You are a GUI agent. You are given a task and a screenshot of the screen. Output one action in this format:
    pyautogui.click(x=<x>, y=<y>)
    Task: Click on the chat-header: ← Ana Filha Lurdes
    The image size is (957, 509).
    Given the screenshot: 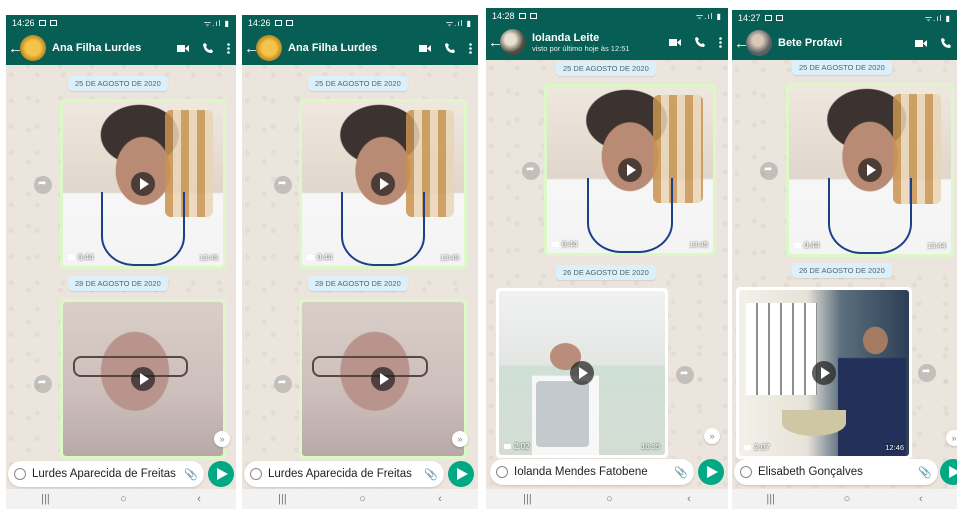 What is the action you would take?
    pyautogui.click(x=121, y=48)
    